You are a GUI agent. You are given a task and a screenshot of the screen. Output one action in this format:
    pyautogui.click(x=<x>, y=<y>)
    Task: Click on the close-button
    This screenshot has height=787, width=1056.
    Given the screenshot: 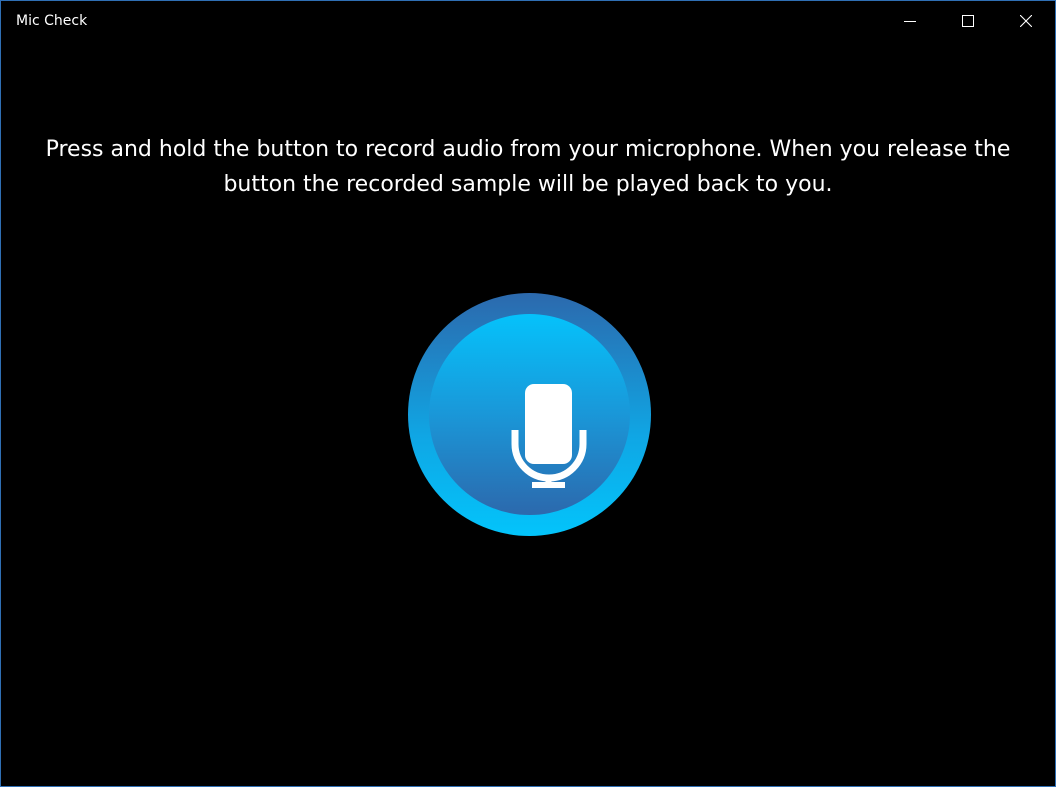 What is the action you would take?
    pyautogui.click(x=1026, y=21)
    